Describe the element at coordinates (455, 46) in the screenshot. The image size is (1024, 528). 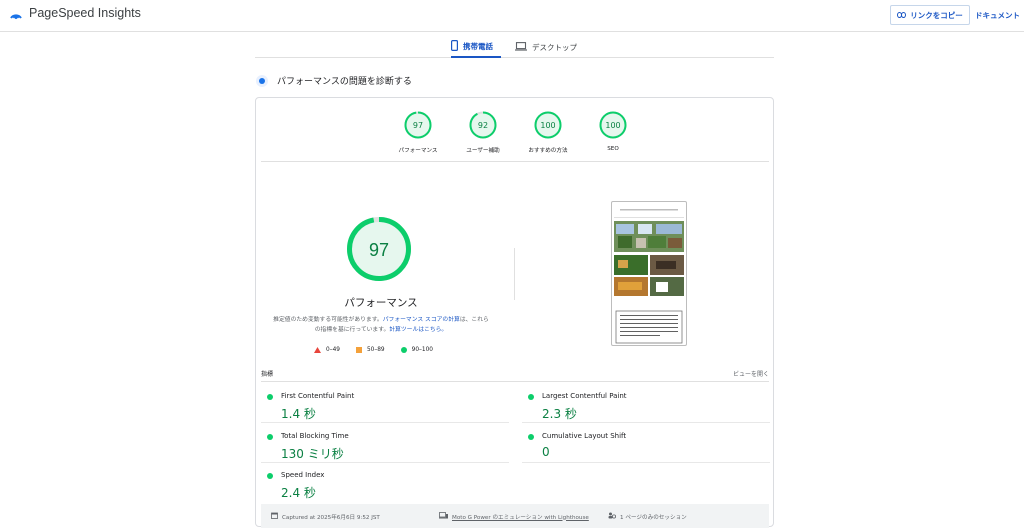
I see `phone-icon` at that location.